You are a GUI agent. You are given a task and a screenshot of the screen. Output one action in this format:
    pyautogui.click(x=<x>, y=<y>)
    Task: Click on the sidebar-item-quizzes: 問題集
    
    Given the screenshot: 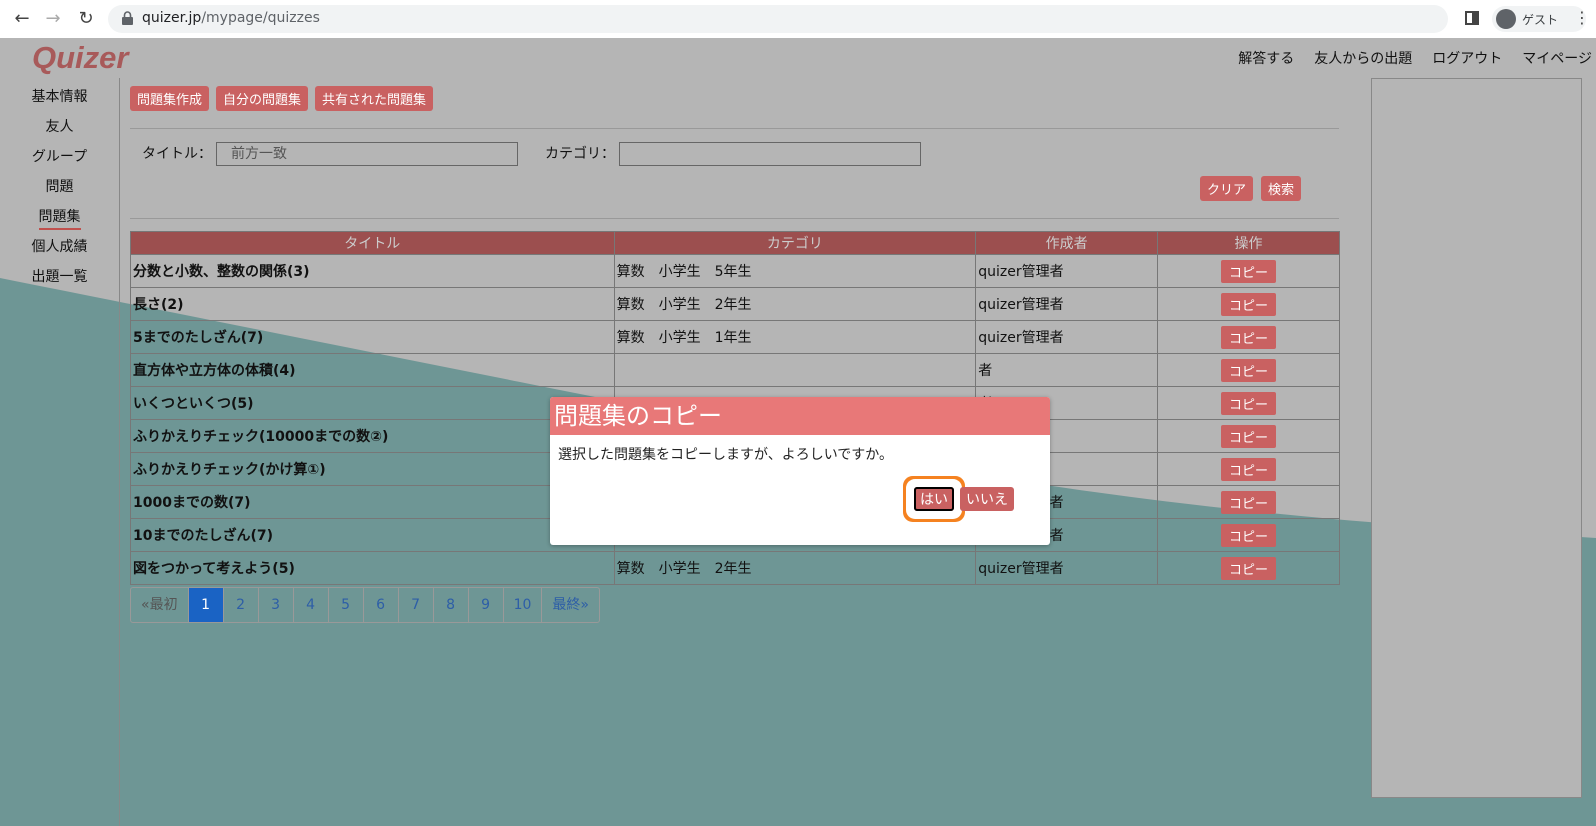 What is the action you would take?
    pyautogui.click(x=59, y=221)
    